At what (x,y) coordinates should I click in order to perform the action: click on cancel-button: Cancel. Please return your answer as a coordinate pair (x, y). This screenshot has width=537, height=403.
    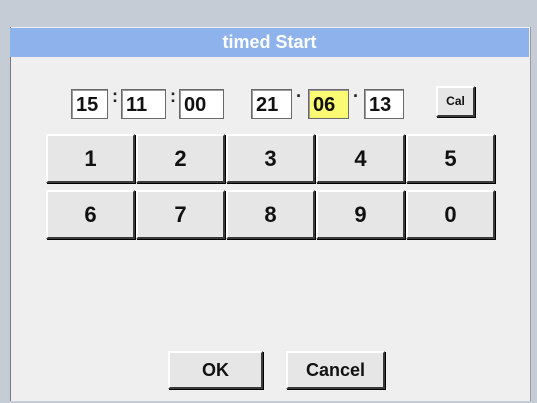
    Looking at the image, I should click on (335, 370).